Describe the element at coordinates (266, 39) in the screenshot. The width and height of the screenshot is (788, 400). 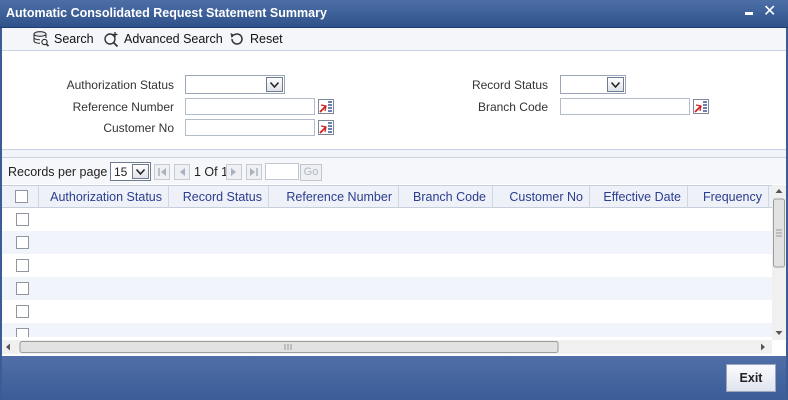
I see `reset-label: Reset` at that location.